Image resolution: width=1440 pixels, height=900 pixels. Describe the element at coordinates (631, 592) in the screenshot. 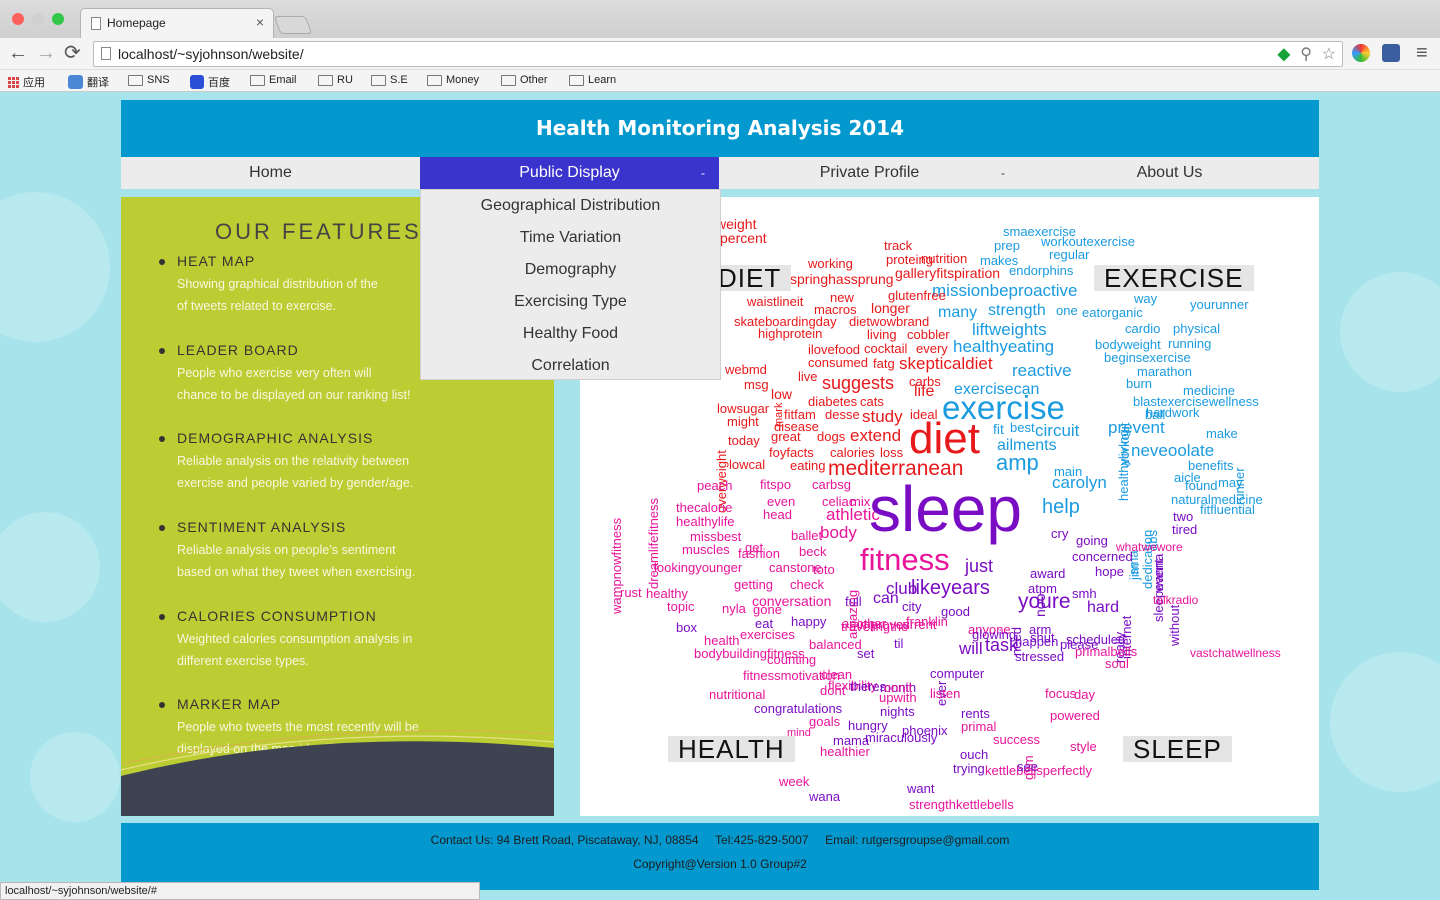

I see `word-cloud-word: rust` at that location.